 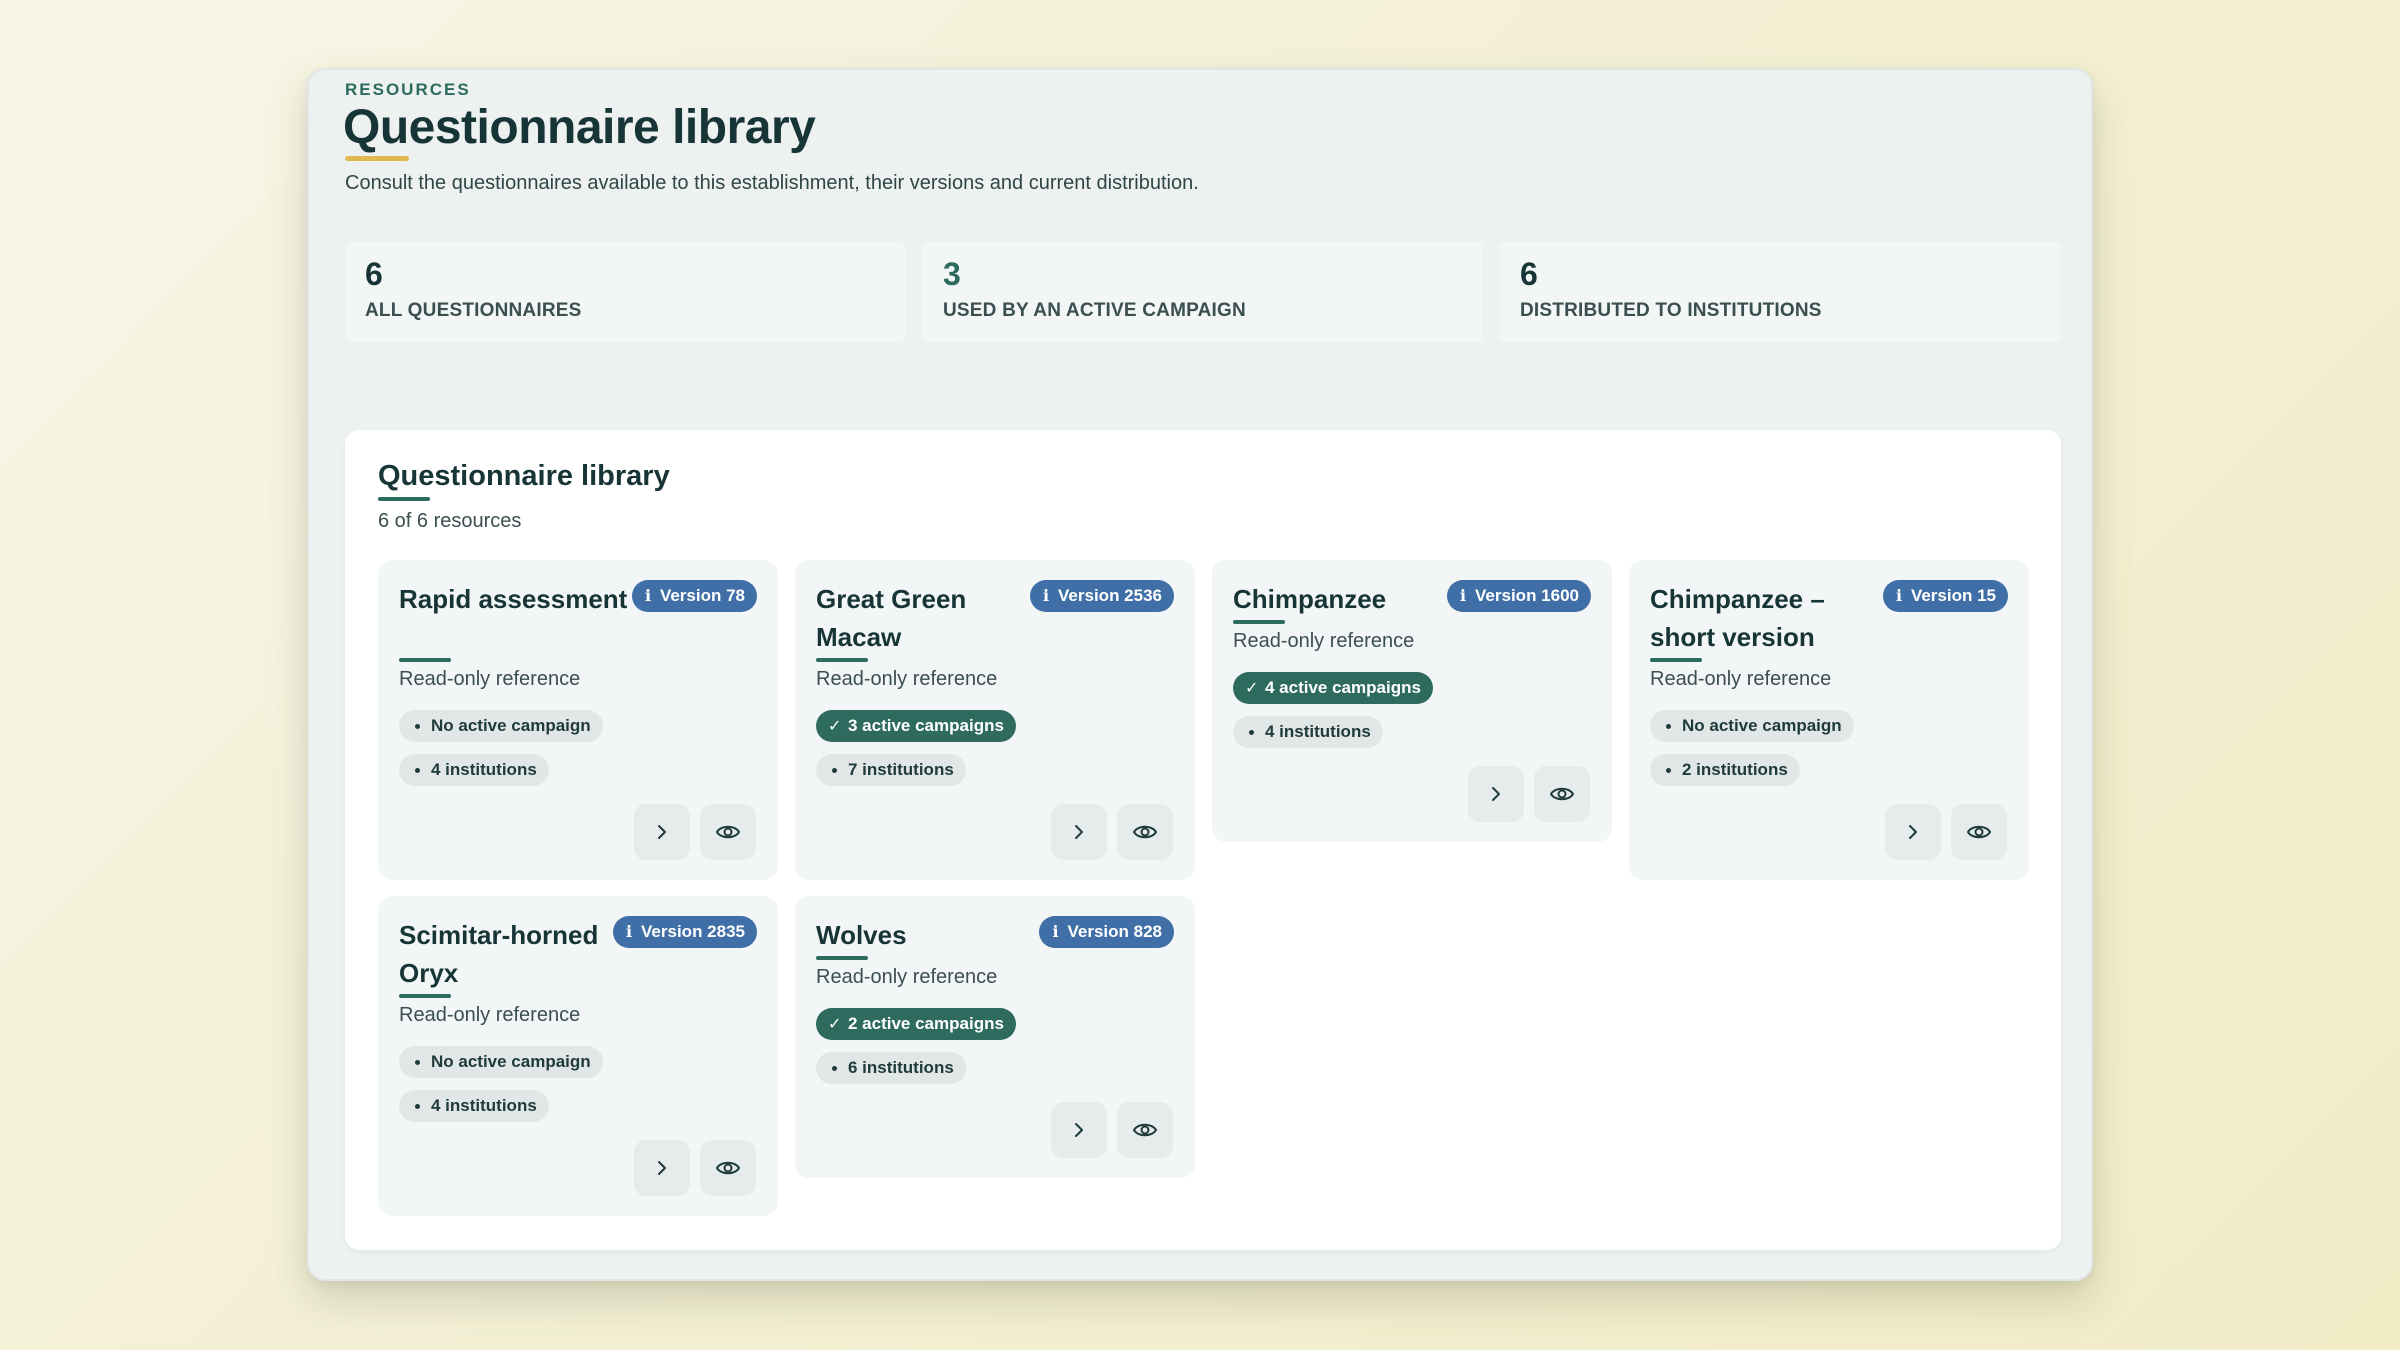 What do you see at coordinates (693, 931) in the screenshot?
I see `version-label: Version 2835` at bounding box center [693, 931].